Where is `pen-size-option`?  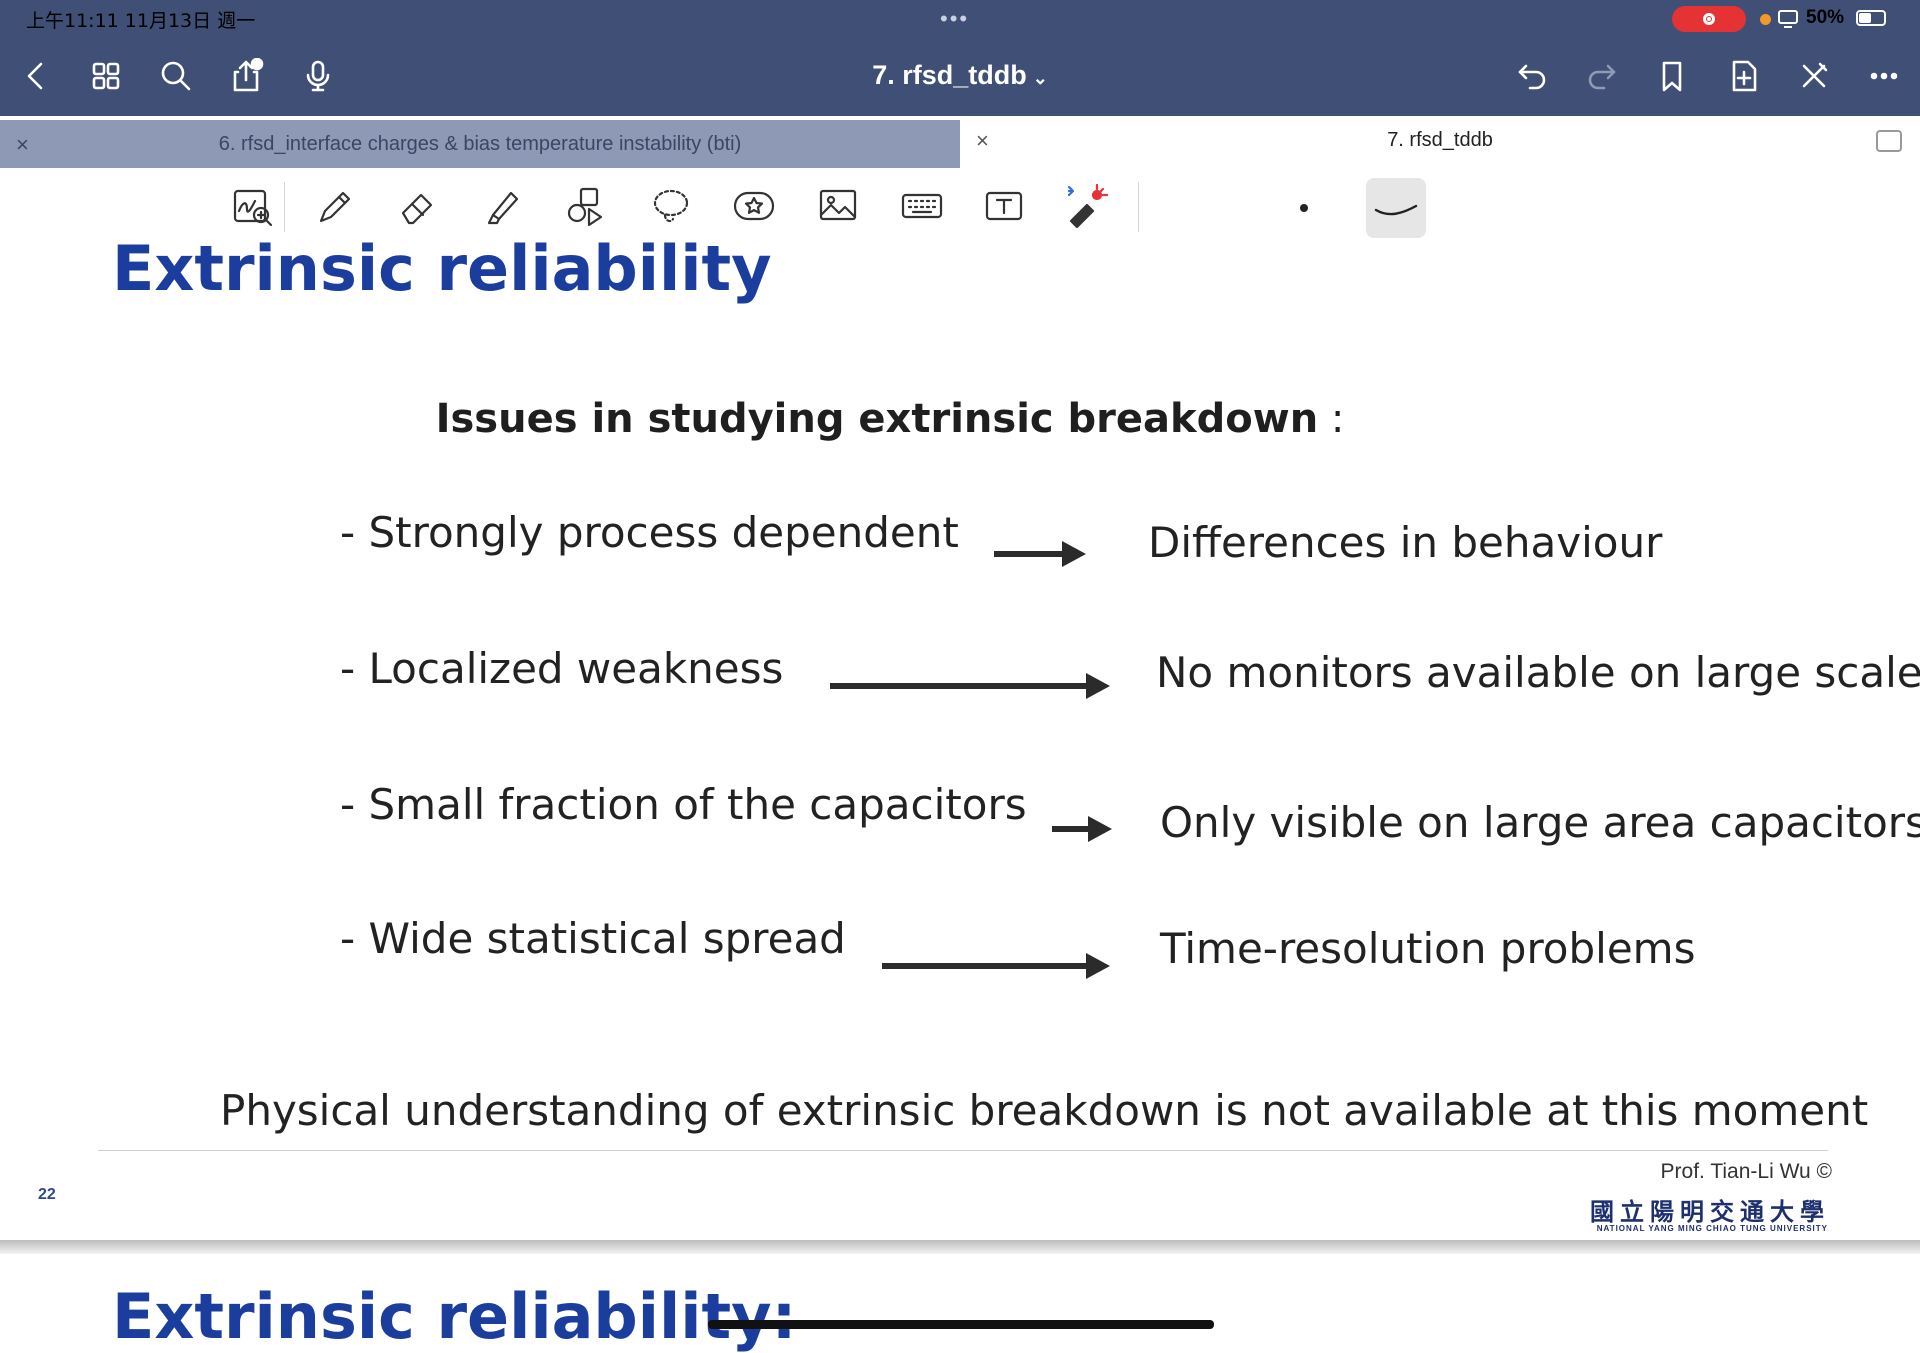
pen-size-option is located at coordinates (1304, 208).